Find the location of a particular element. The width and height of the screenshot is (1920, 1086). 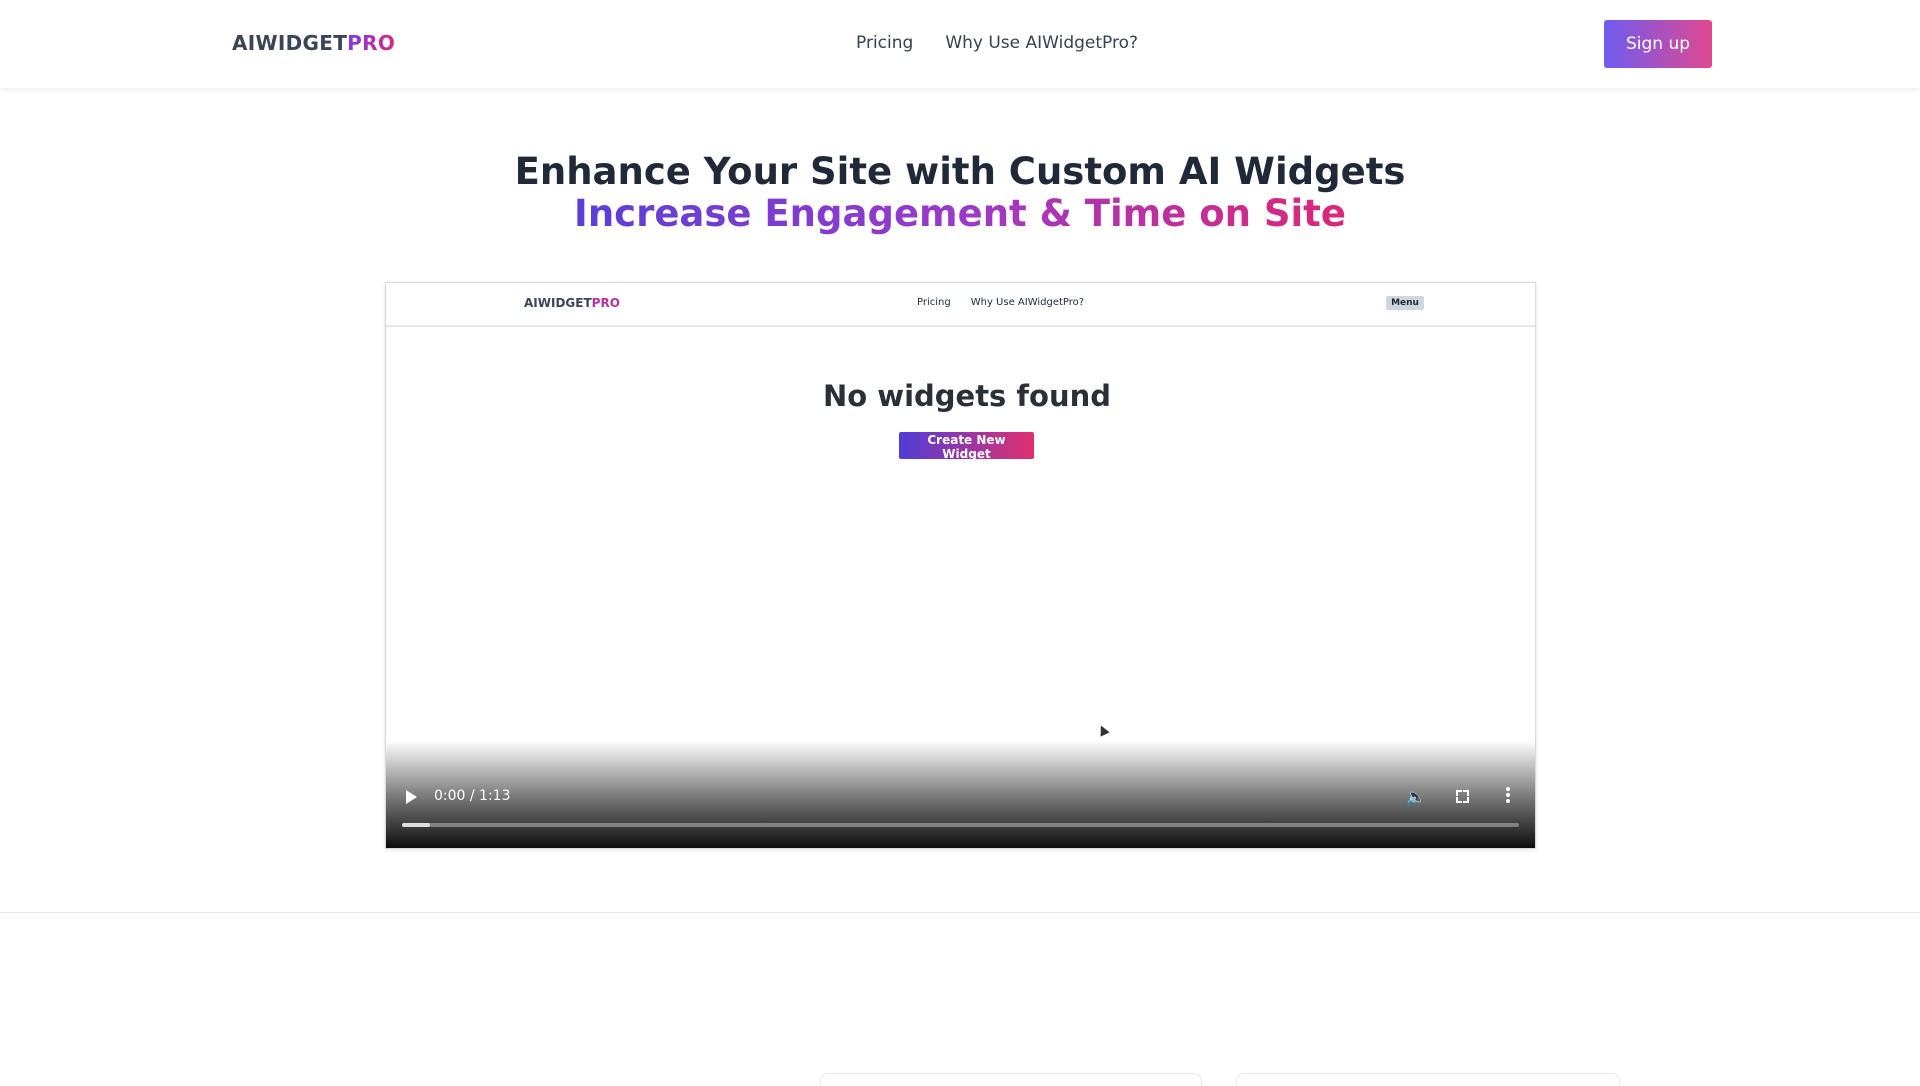

video-preview-create-button: Create New Widget is located at coordinates (966, 446).